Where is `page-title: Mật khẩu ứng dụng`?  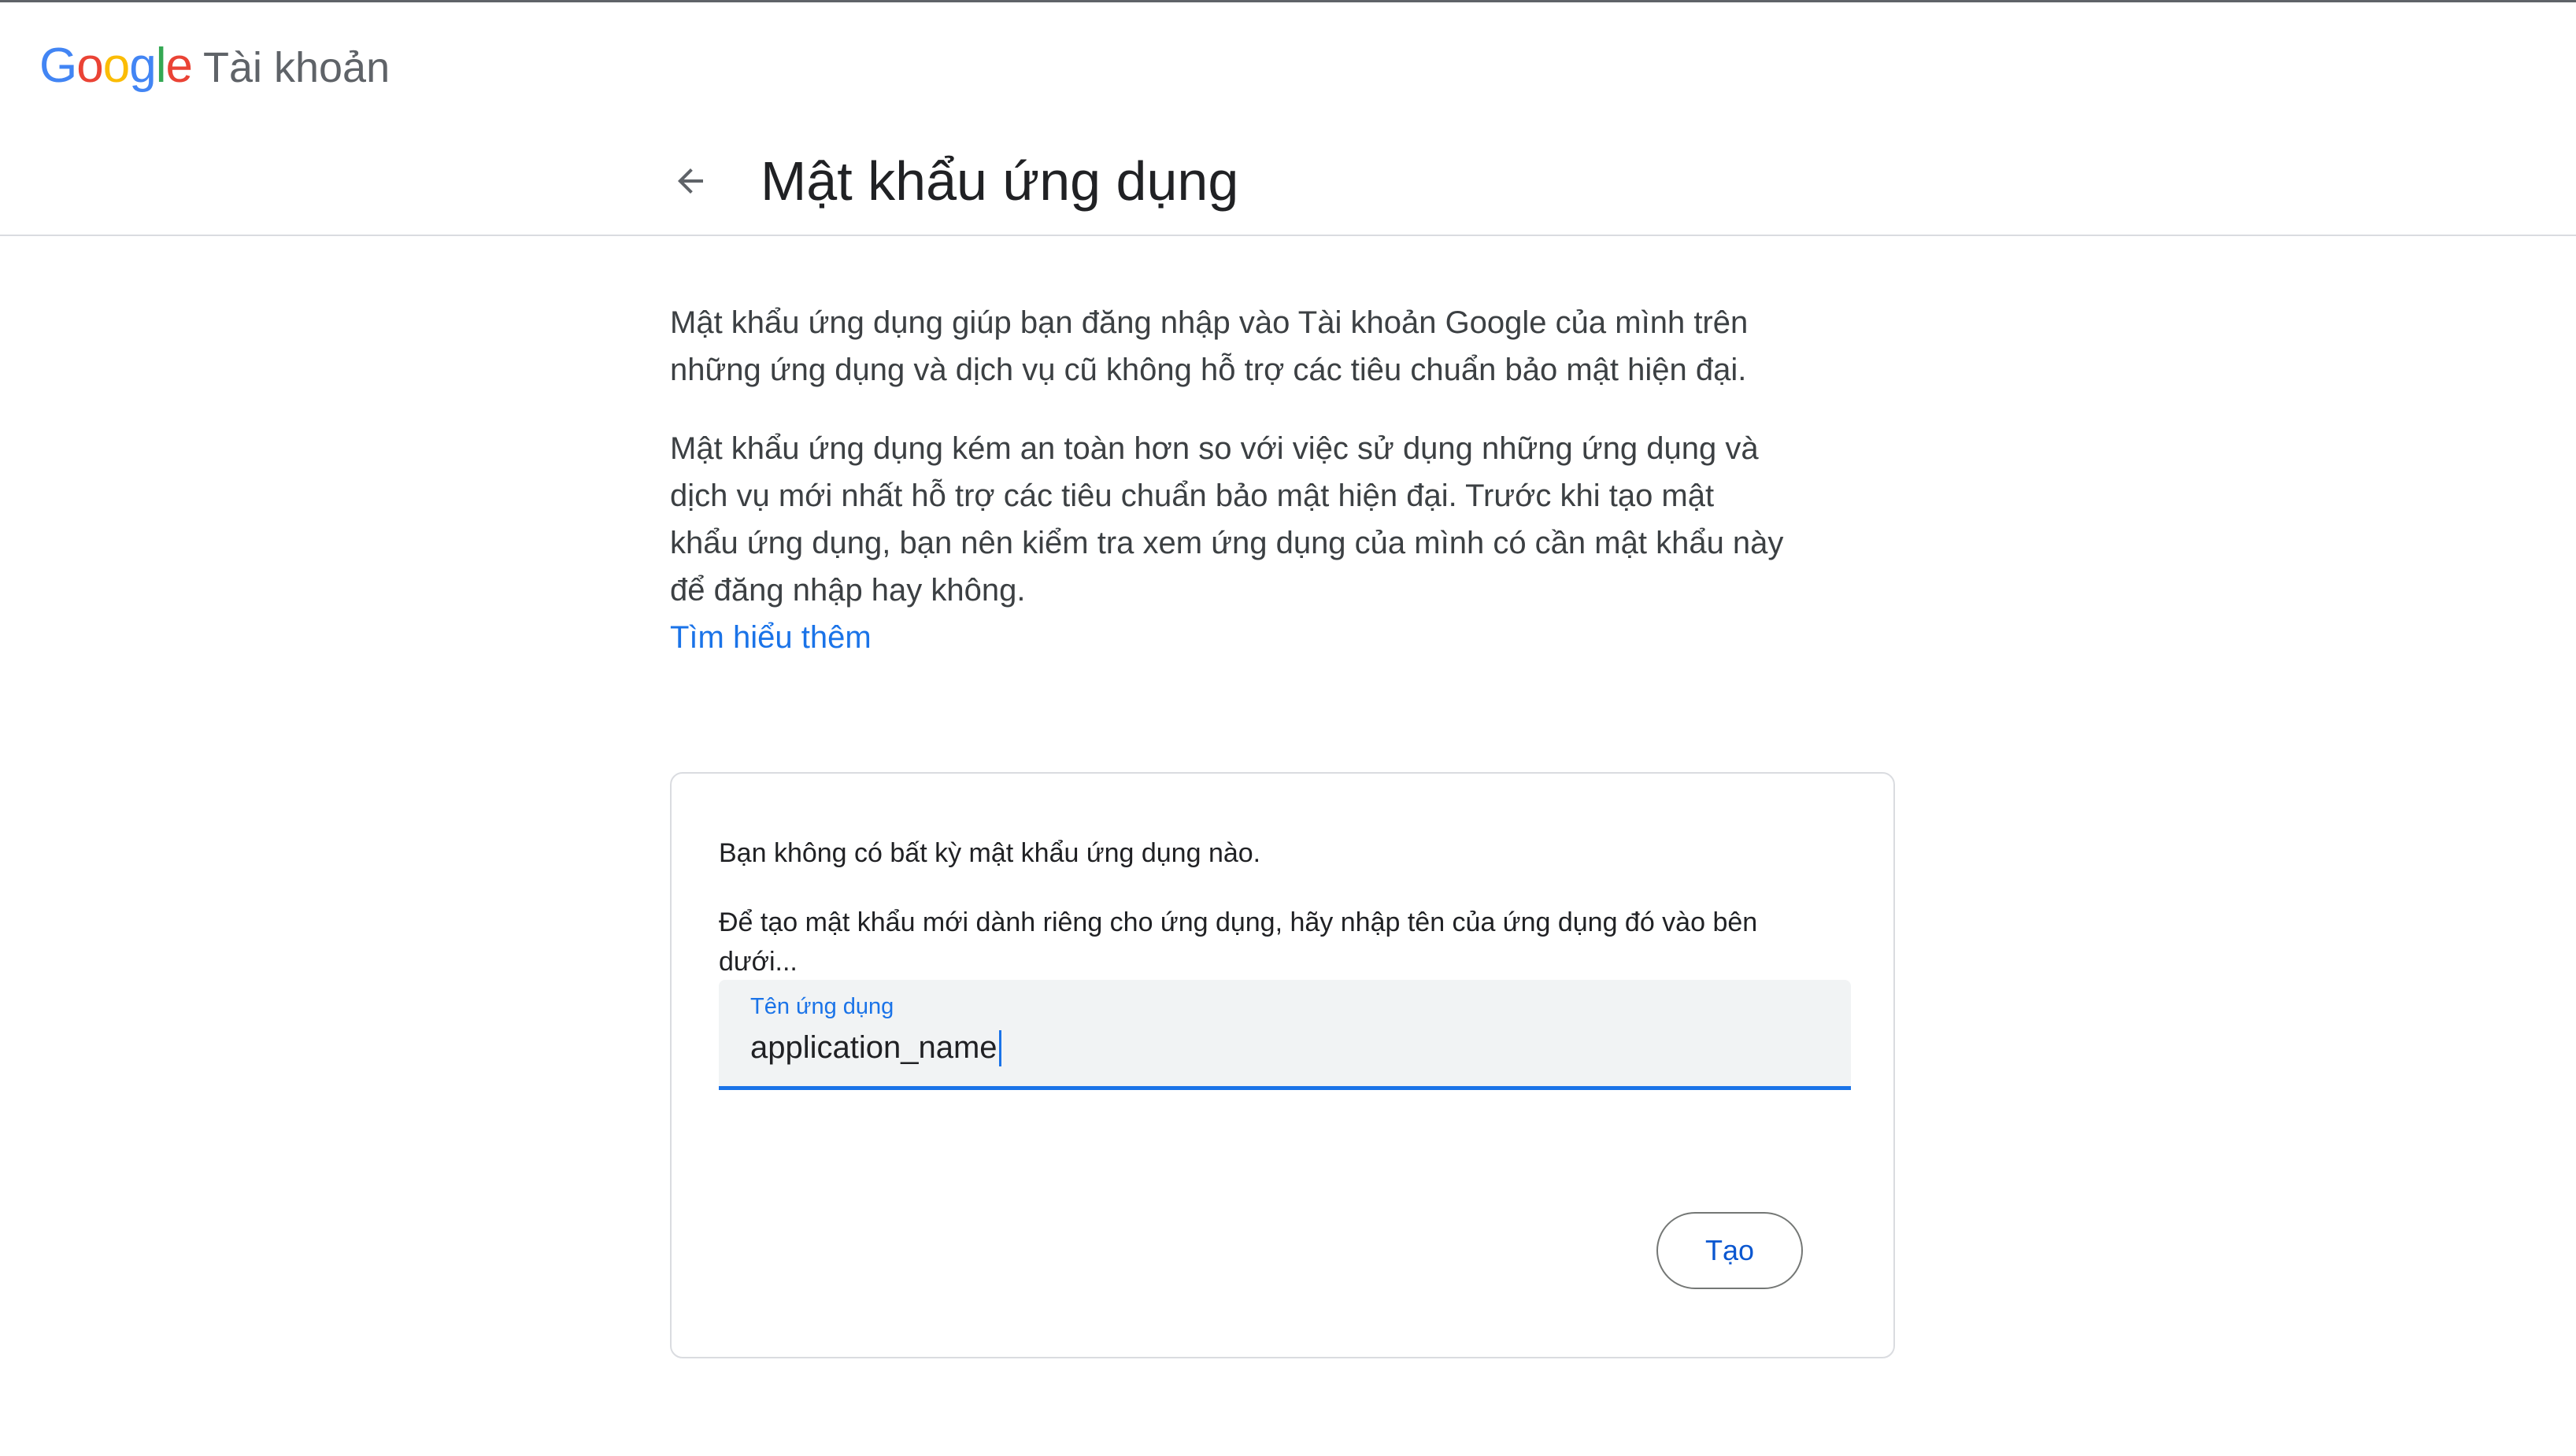 page-title: Mật khẩu ứng dụng is located at coordinates (1000, 181).